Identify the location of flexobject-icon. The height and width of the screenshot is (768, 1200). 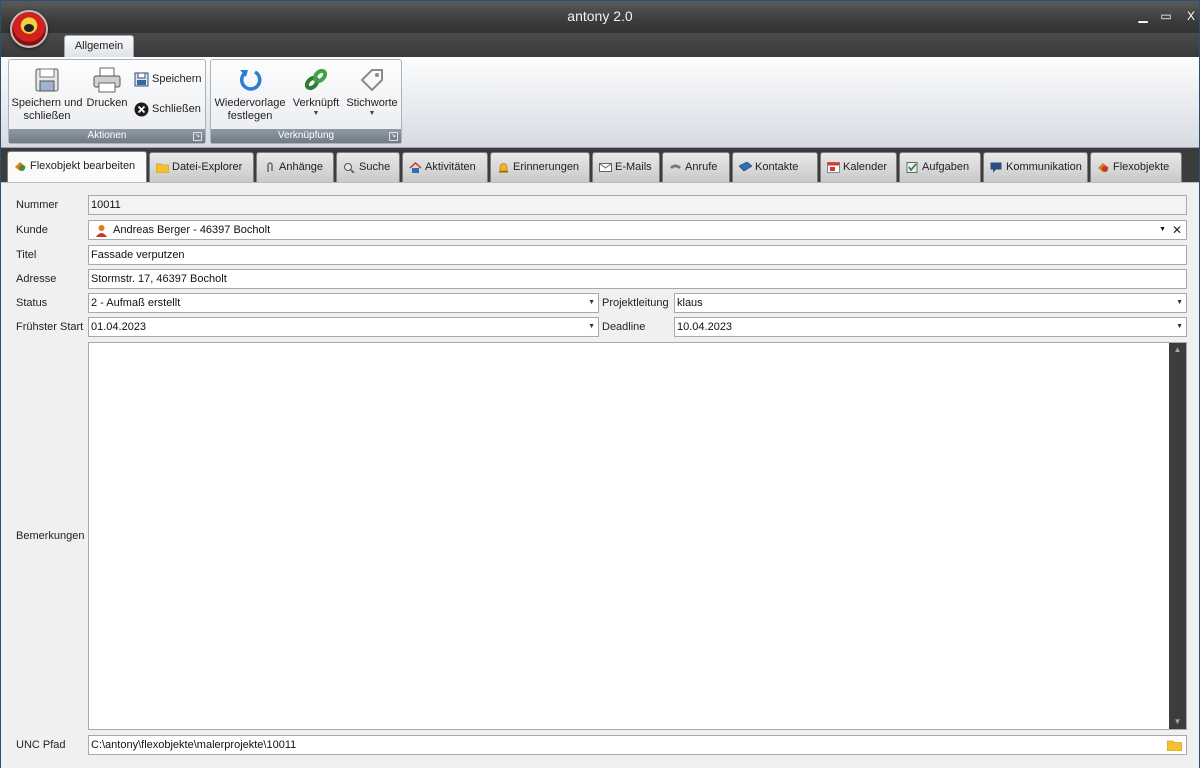
(20, 166).